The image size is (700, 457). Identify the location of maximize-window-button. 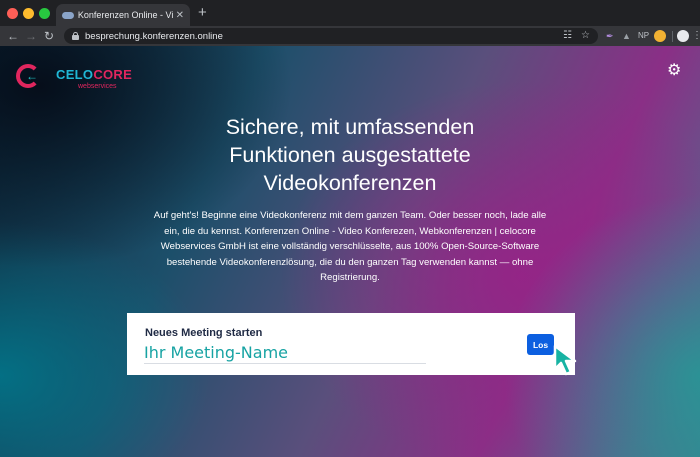
(44, 13).